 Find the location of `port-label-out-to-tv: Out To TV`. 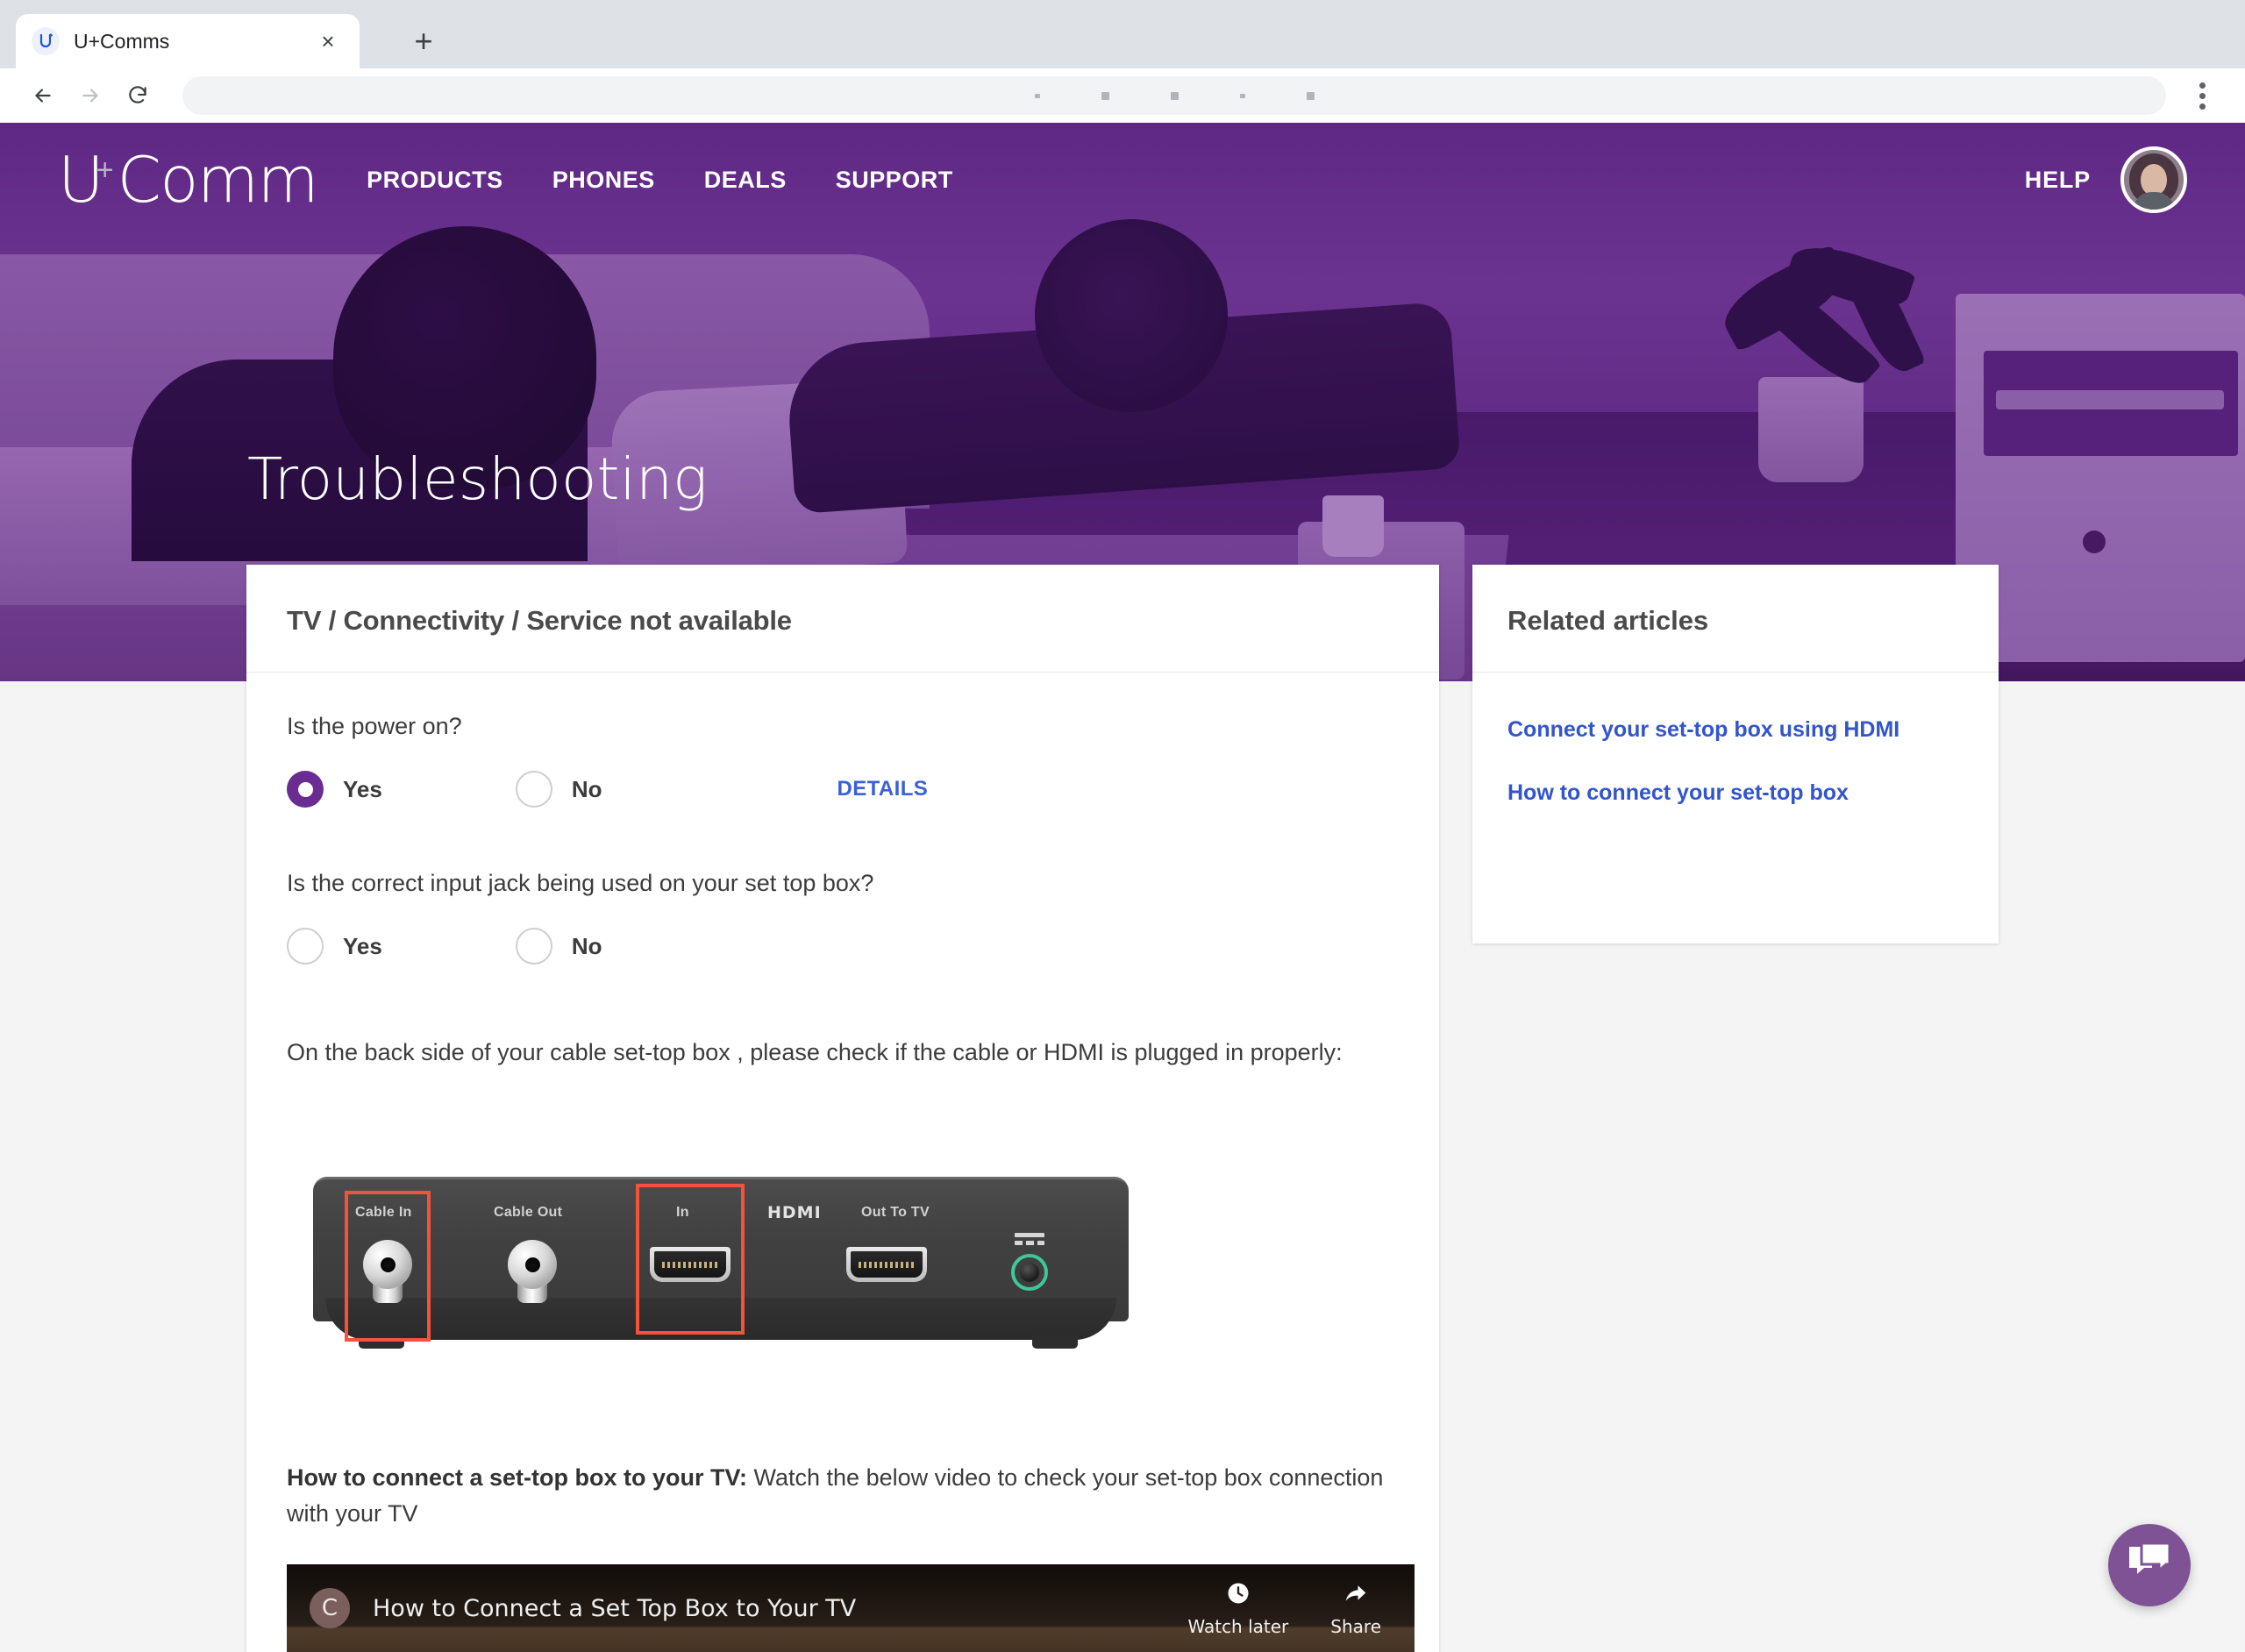

port-label-out-to-tv: Out To TV is located at coordinates (895, 1213).